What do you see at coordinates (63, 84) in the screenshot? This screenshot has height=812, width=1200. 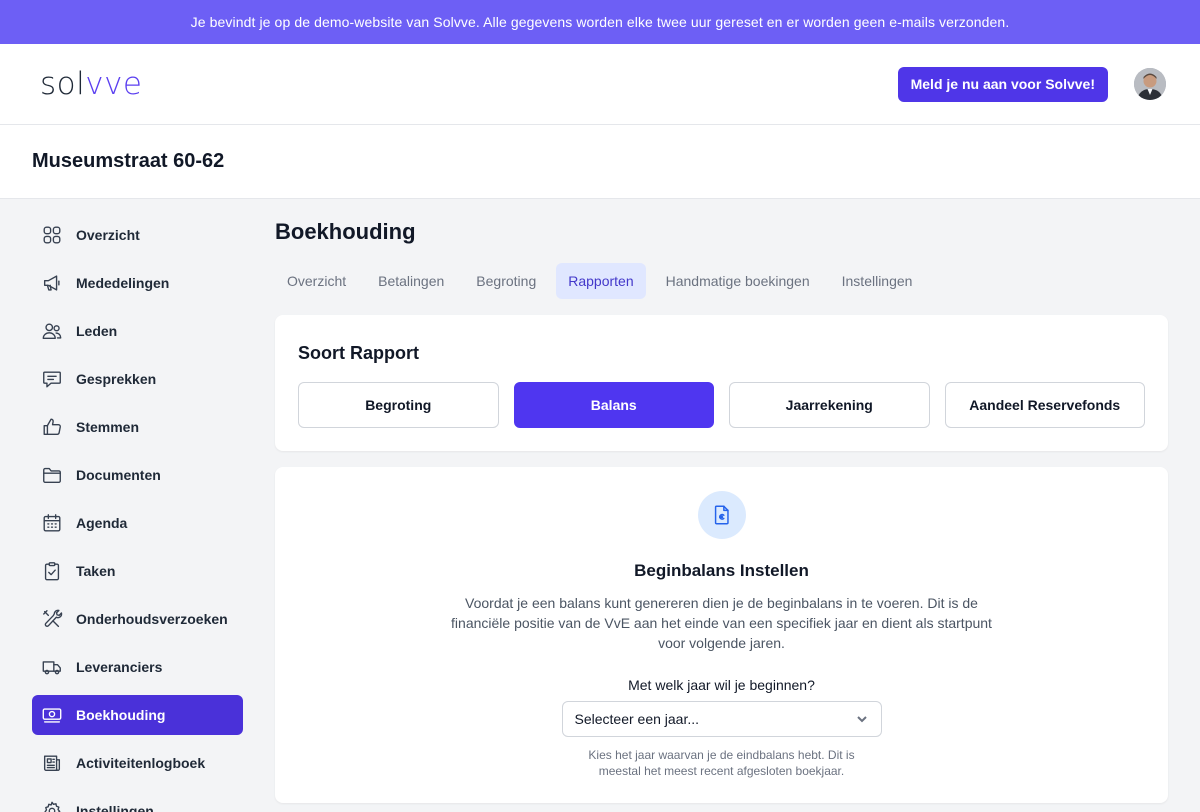 I see `logo-text-main: sol` at bounding box center [63, 84].